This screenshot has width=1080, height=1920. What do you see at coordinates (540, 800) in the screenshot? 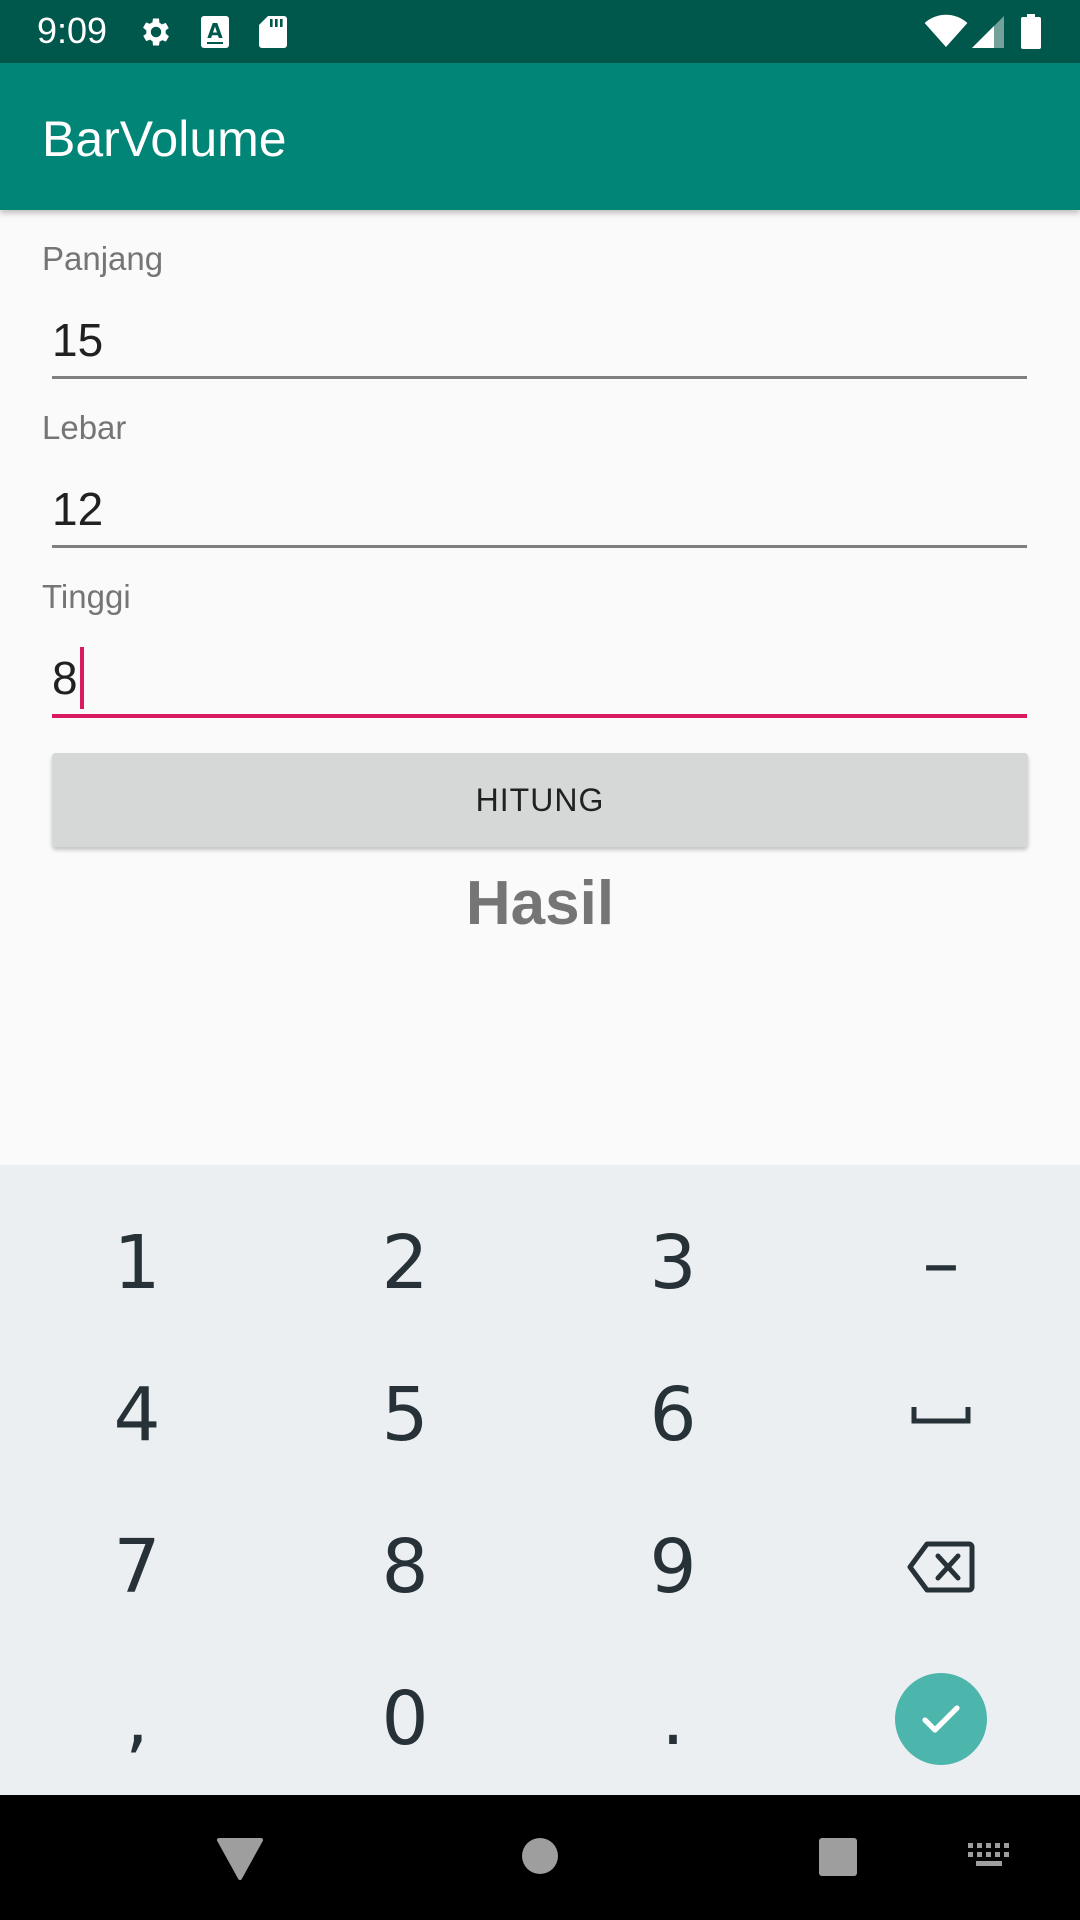
I see `hitung-button: HITUNG` at bounding box center [540, 800].